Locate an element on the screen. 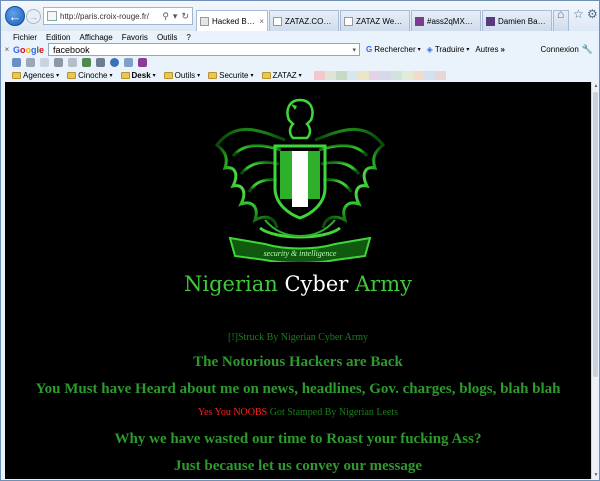 Image resolution: width=600 pixels, height=481 pixels. scroll-down-icon: ▼ is located at coordinates (596, 475).